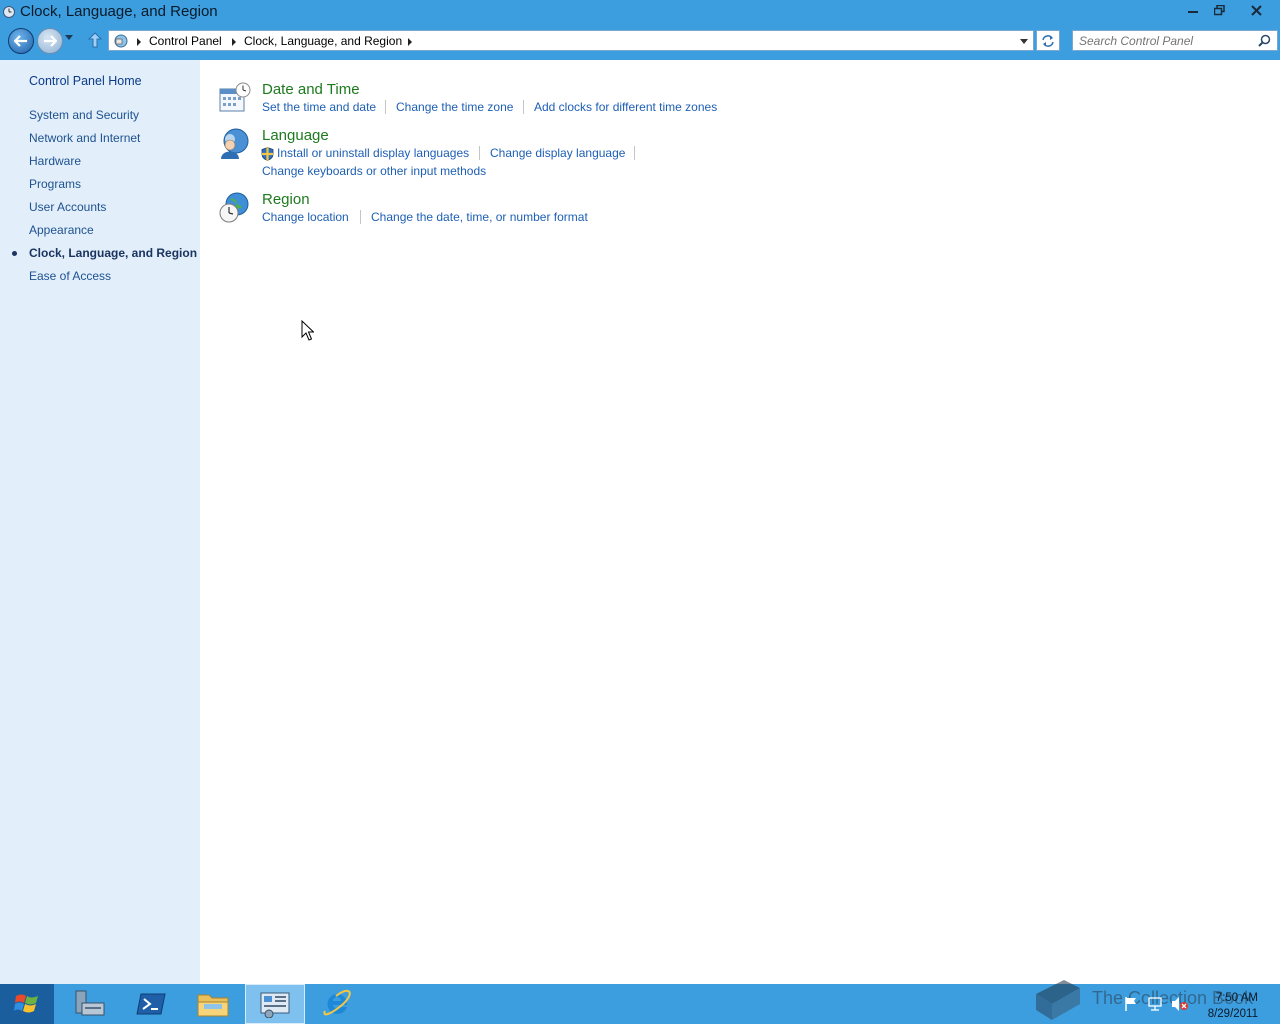 Image resolution: width=1280 pixels, height=1024 pixels. I want to click on taskbar-server-manager, so click(89, 1004).